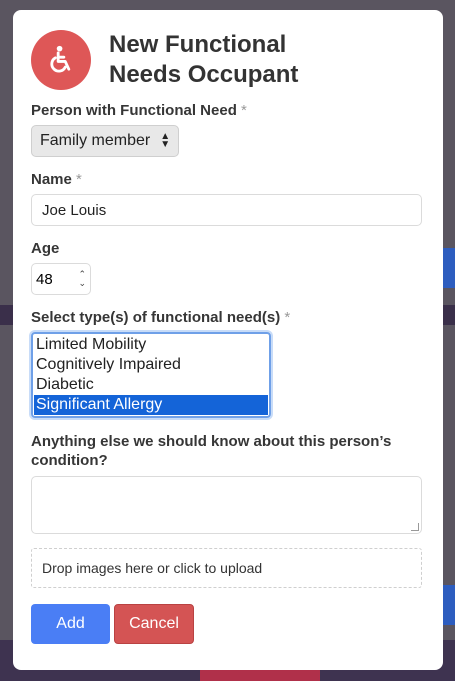 This screenshot has width=455, height=681. Describe the element at coordinates (61, 279) in the screenshot. I see `age-input: 48 ⌃ ⌄` at that location.